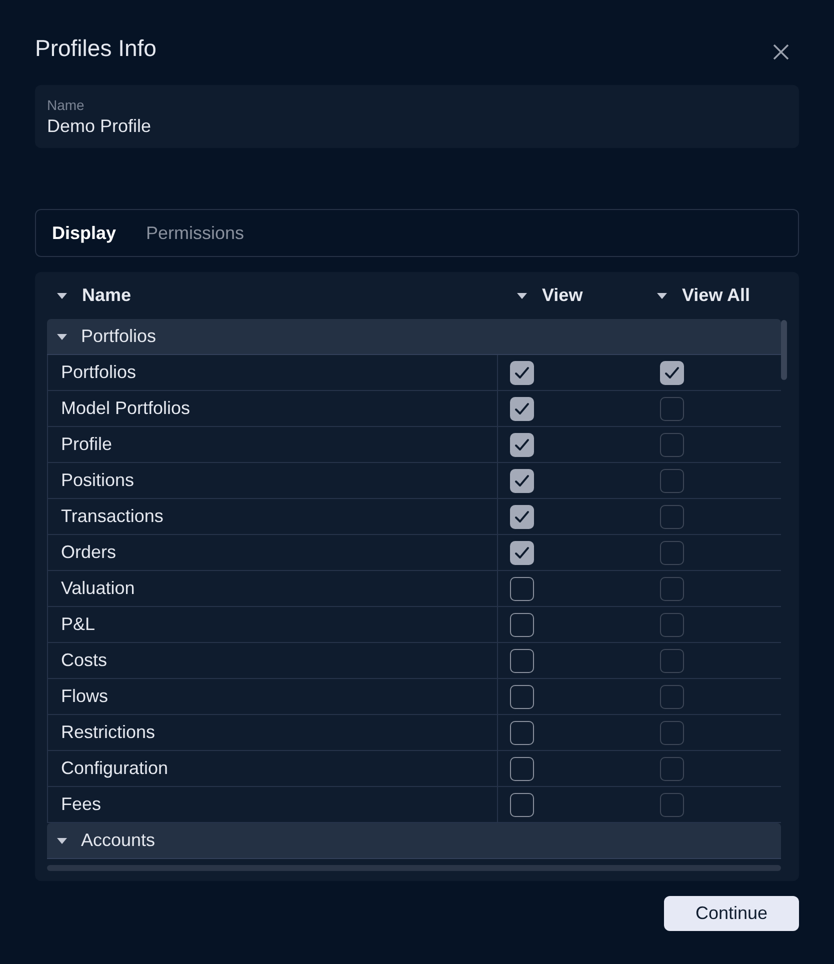  Describe the element at coordinates (414, 868) in the screenshot. I see `horizontal-scrollbar` at that location.